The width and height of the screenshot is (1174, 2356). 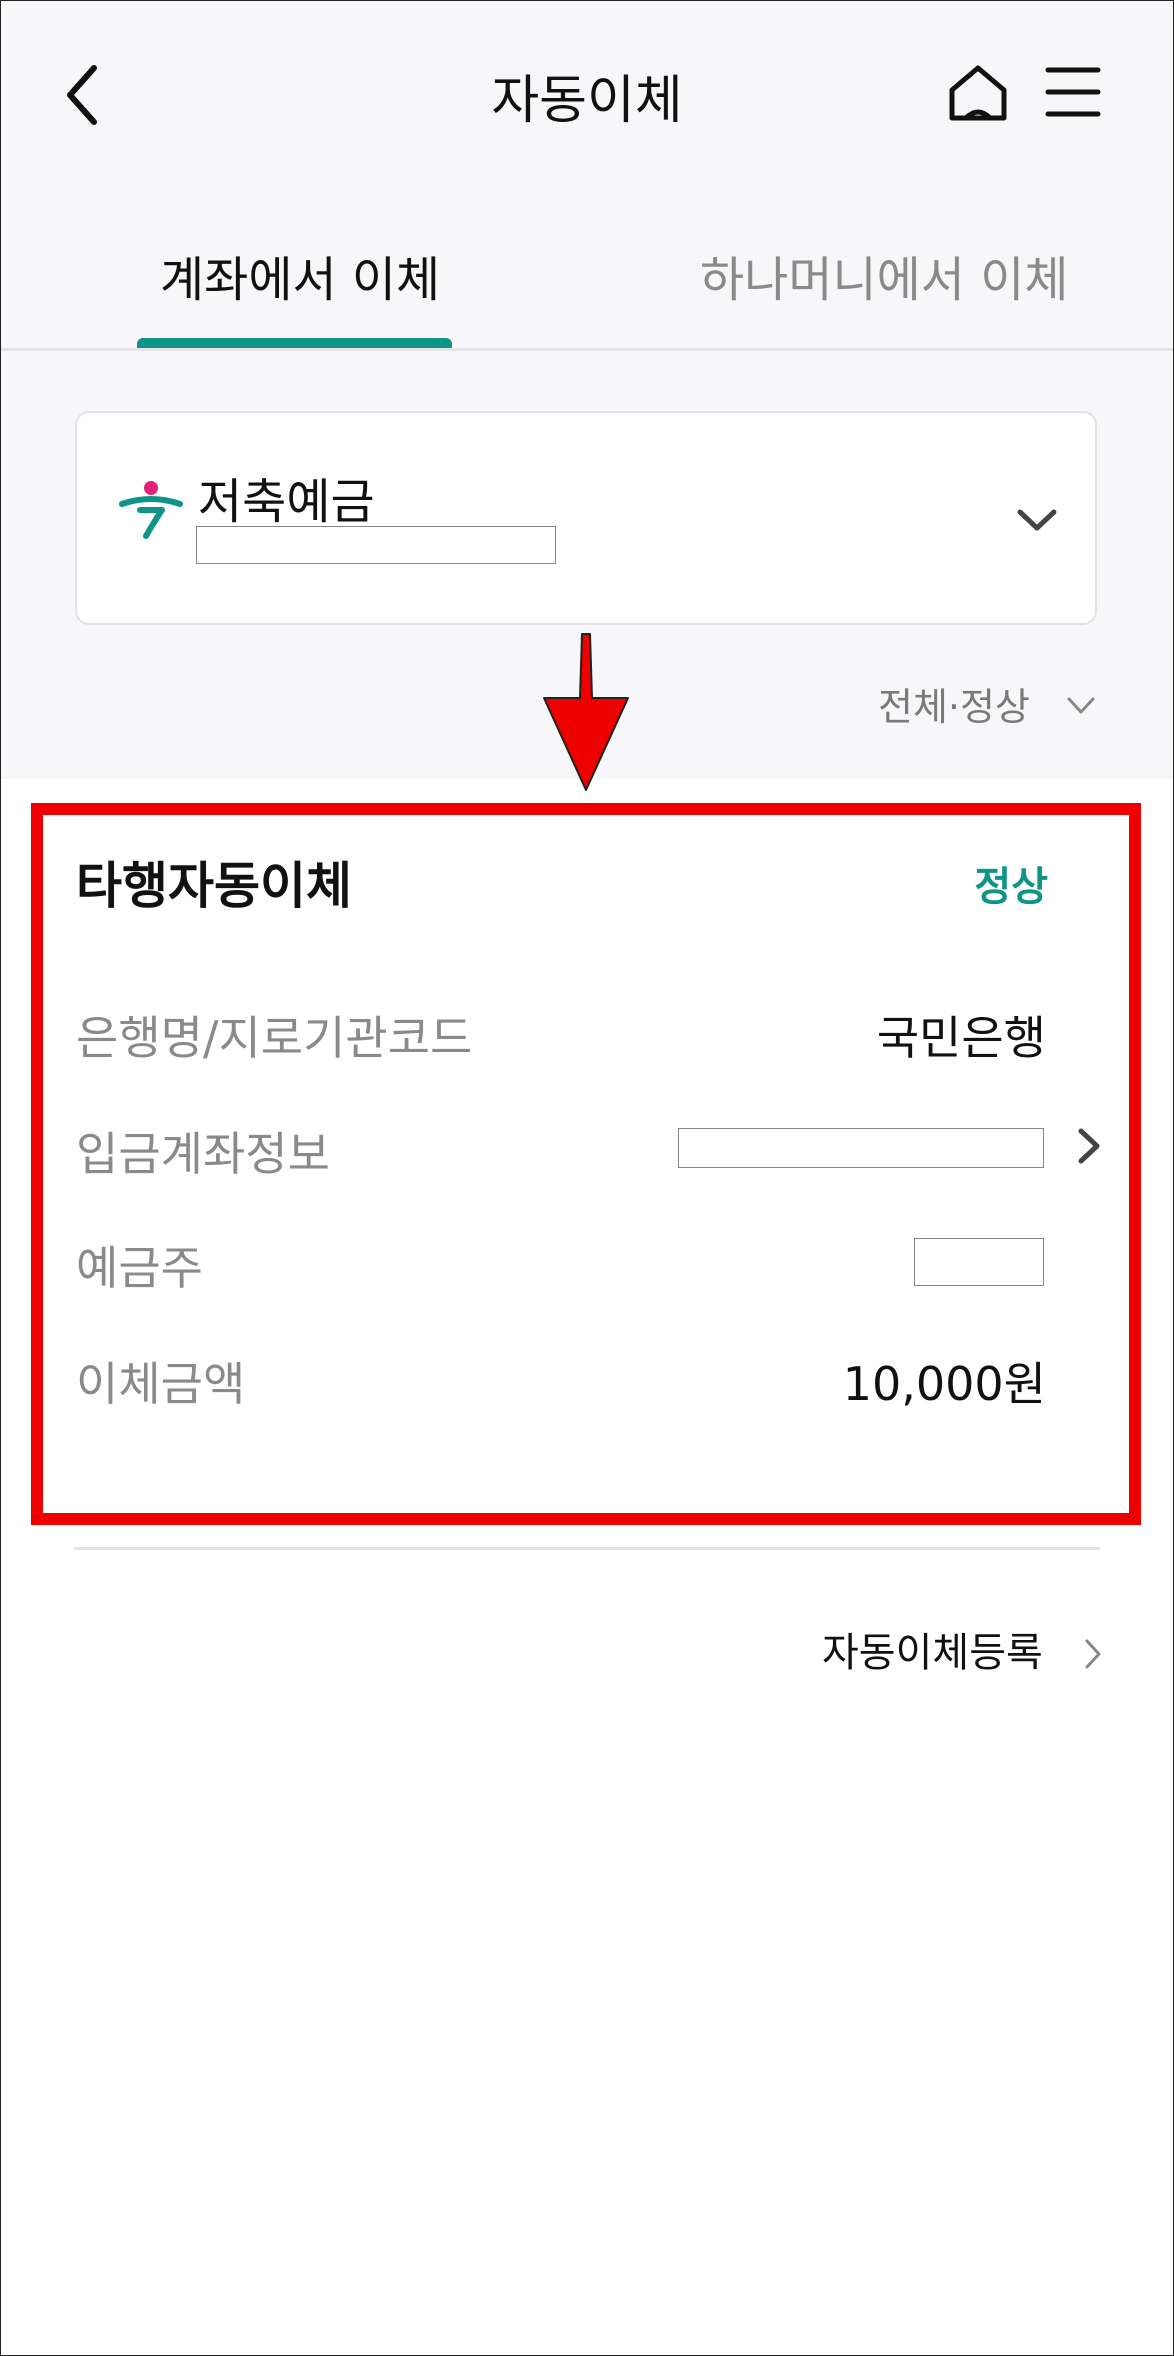 What do you see at coordinates (139, 1268) in the screenshot?
I see `account-holder-label: 예금주` at bounding box center [139, 1268].